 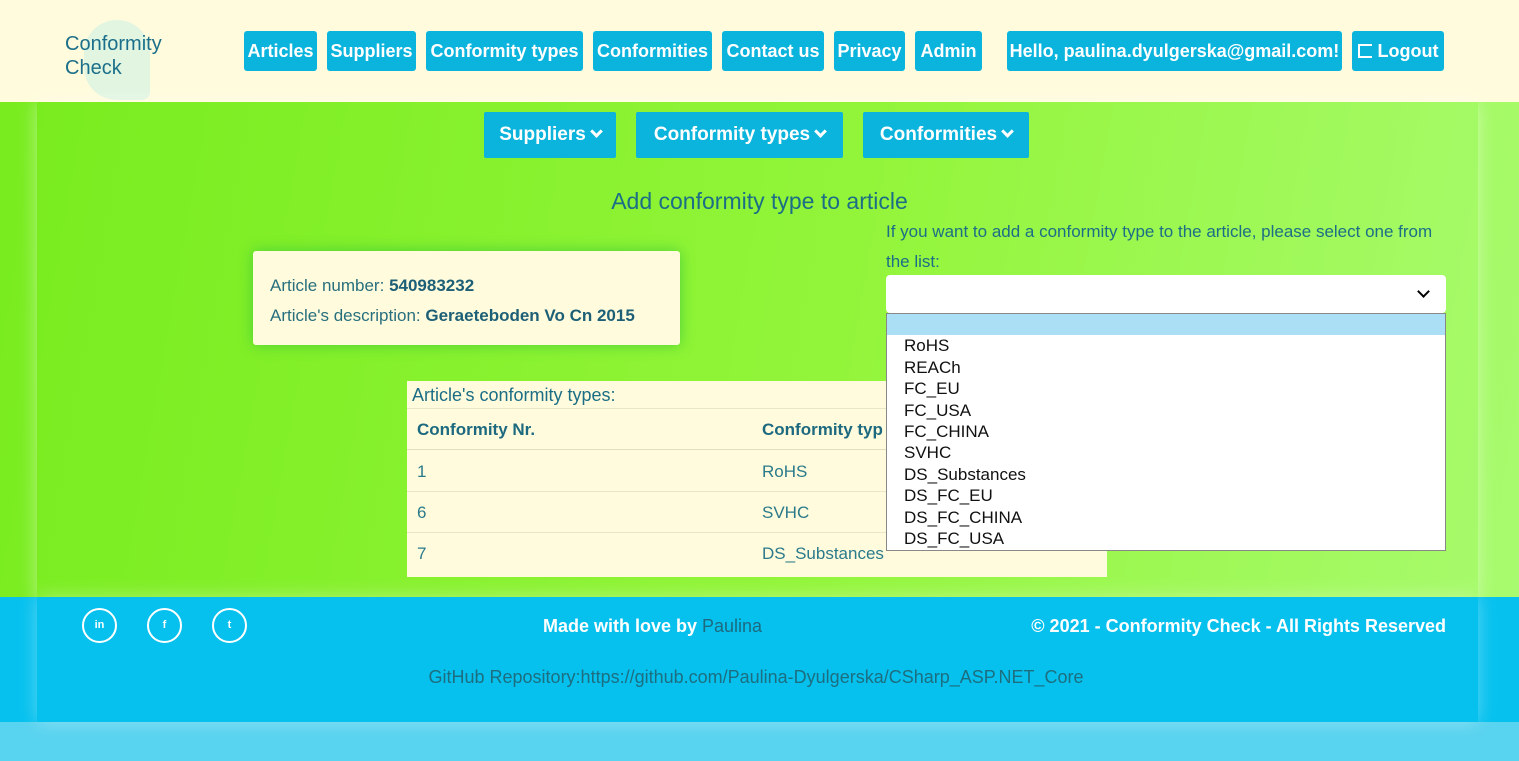 I want to click on option-fc-china: FC_CHINA, so click(x=1166, y=431).